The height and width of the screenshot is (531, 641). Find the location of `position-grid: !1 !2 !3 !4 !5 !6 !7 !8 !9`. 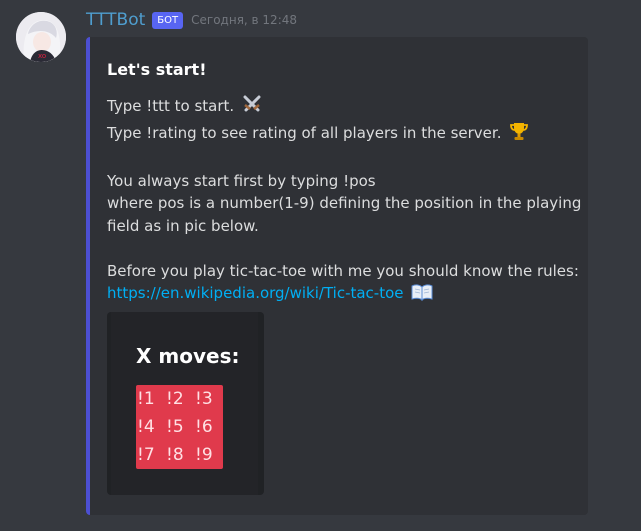

position-grid: !1 !2 !3 !4 !5 !6 !7 !8 !9 is located at coordinates (179, 427).